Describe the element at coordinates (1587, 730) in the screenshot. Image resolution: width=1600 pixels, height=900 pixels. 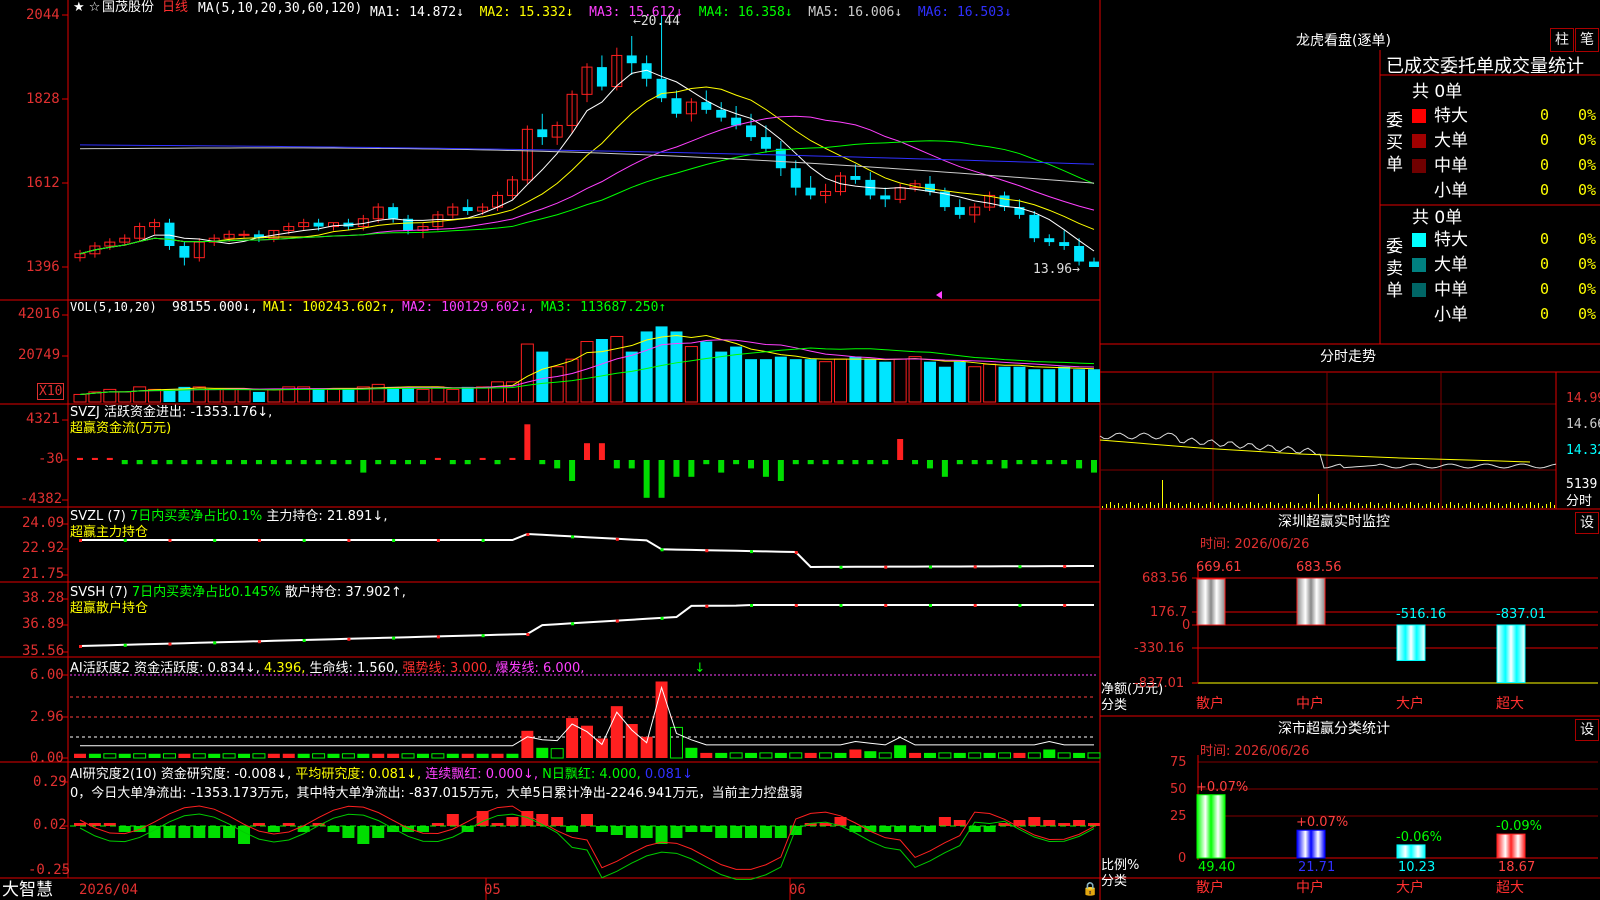
I see `sz-class-settings-button: 设` at that location.